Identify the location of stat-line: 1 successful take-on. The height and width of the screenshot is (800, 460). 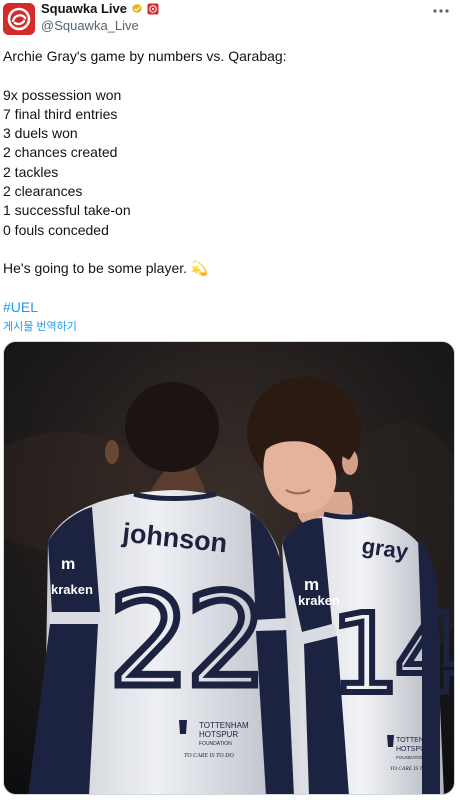
(67, 210).